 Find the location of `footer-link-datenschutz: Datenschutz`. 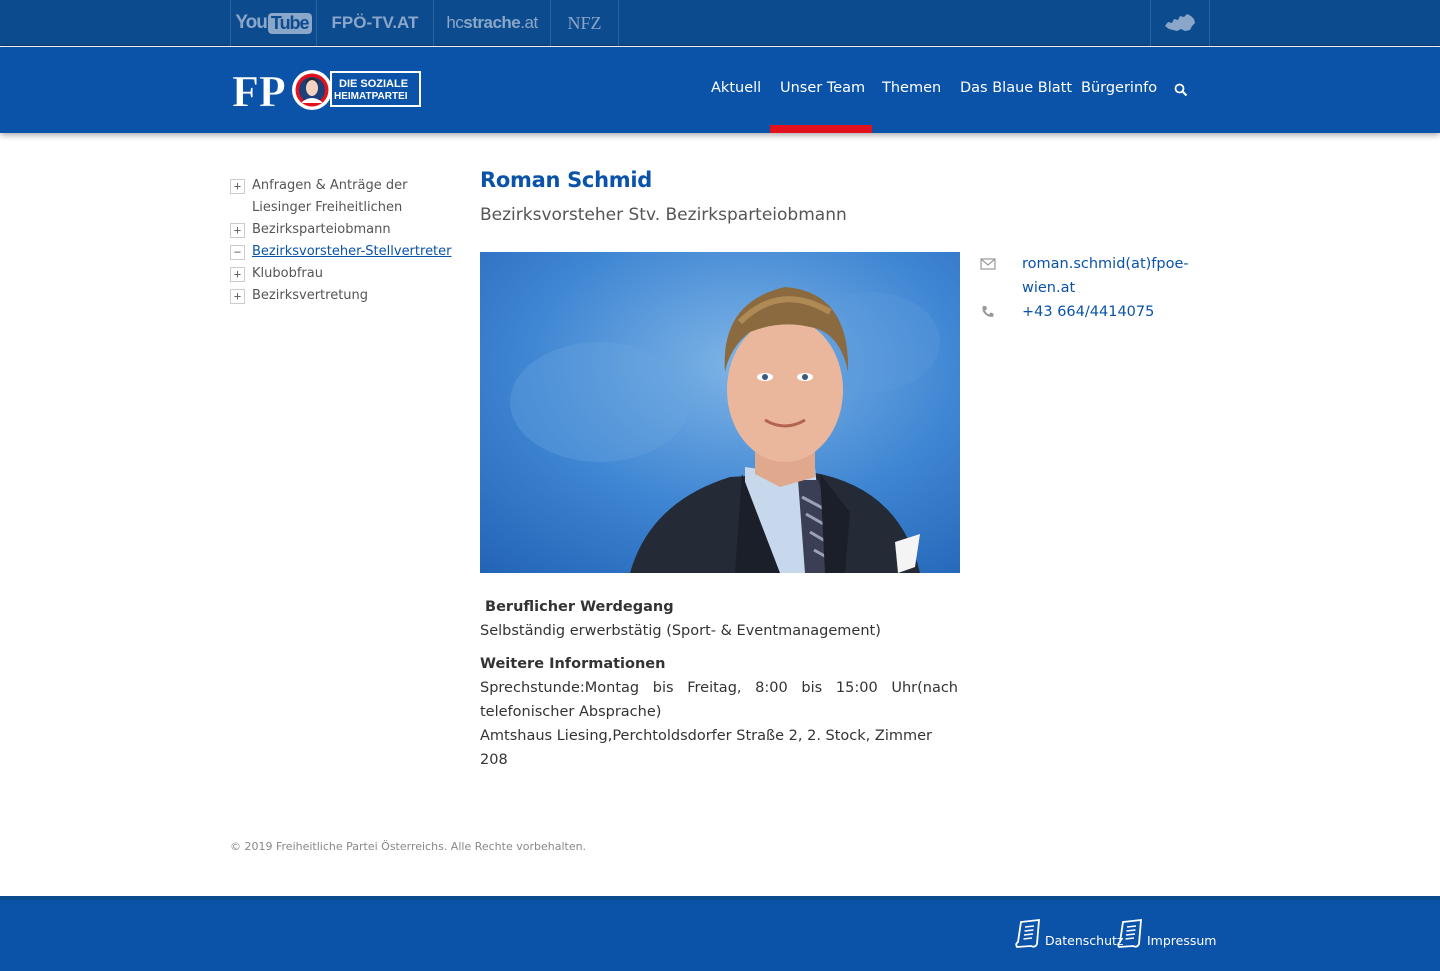

footer-link-datenschutz: Datenschutz is located at coordinates (1068, 934).